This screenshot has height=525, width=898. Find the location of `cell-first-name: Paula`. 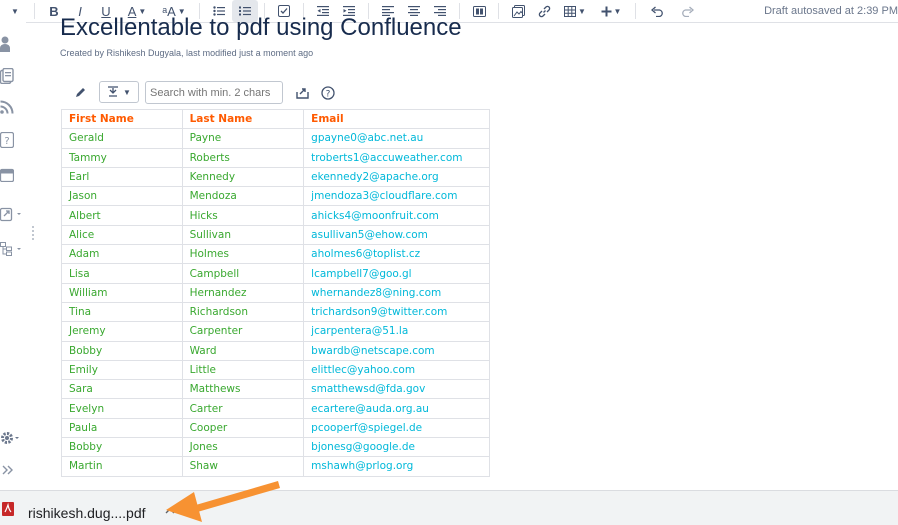

cell-first-name: Paula is located at coordinates (122, 428).